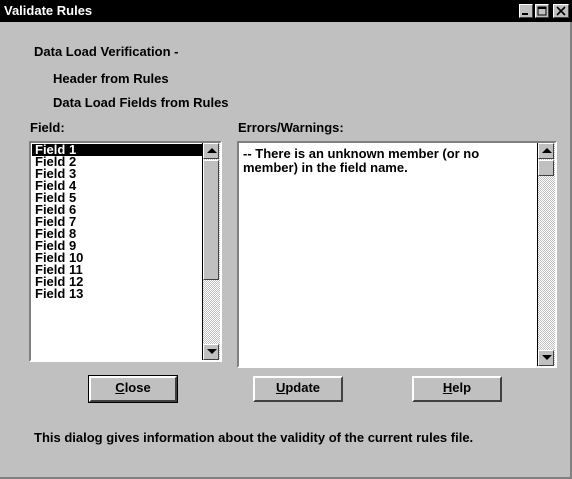 Image resolution: width=572 pixels, height=479 pixels. What do you see at coordinates (291, 127) in the screenshot?
I see `errors-warnings-label: Errors/Warnings:` at bounding box center [291, 127].